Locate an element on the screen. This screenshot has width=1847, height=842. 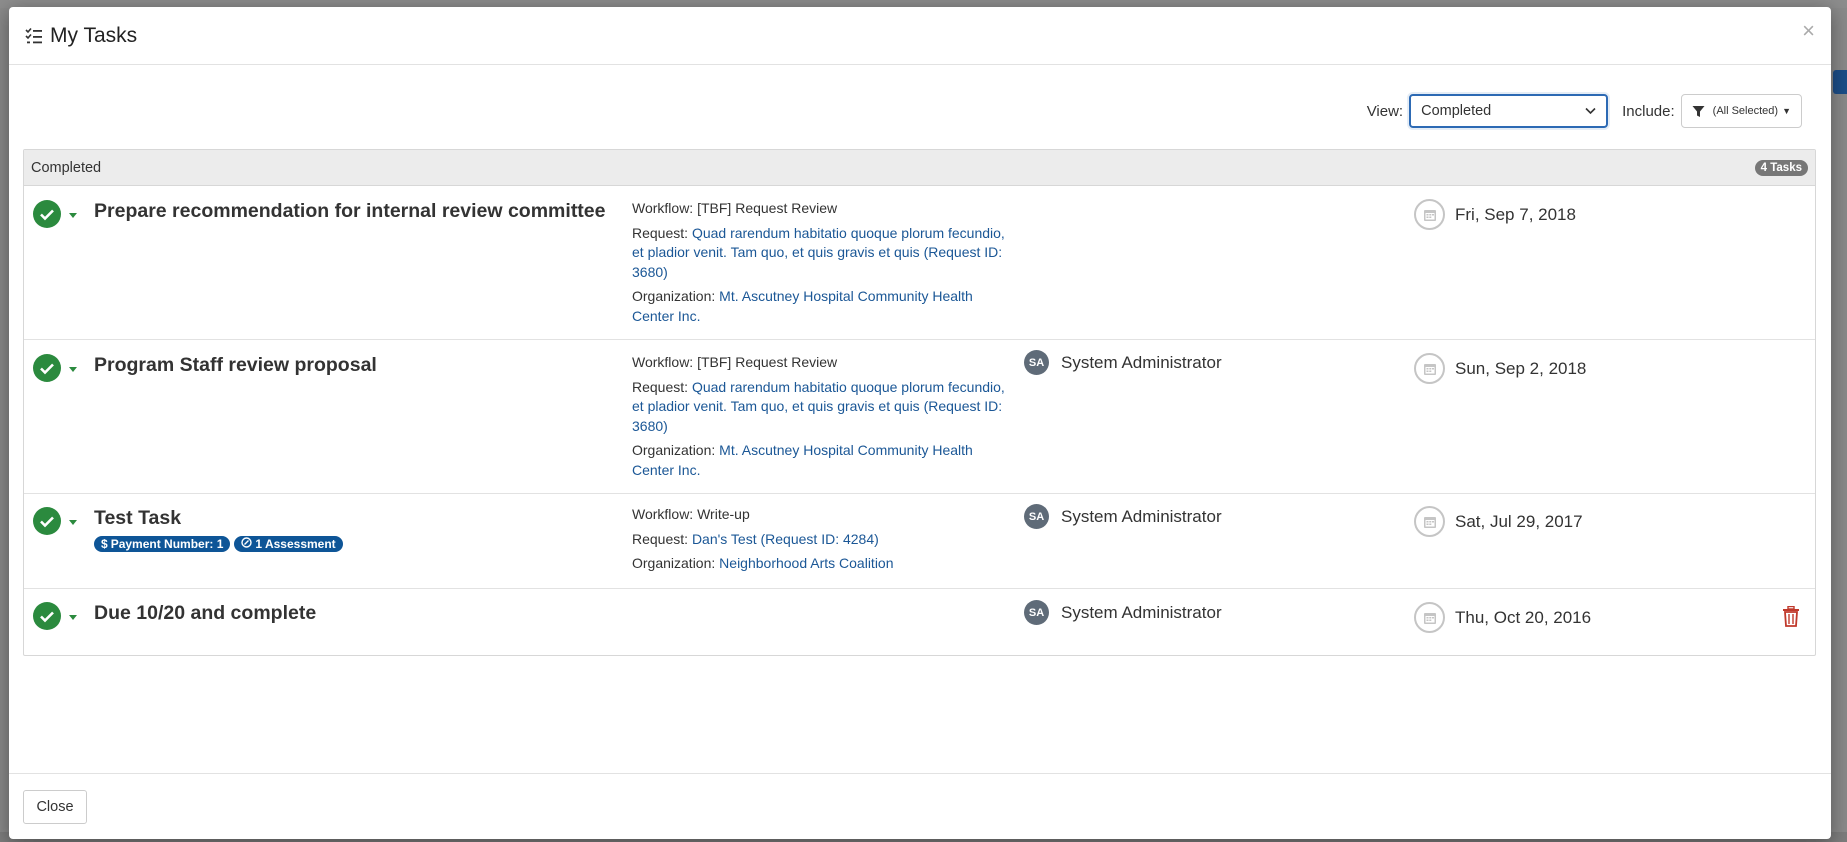
task-date: Sat, Jul 29, 2017 is located at coordinates (1498, 521).